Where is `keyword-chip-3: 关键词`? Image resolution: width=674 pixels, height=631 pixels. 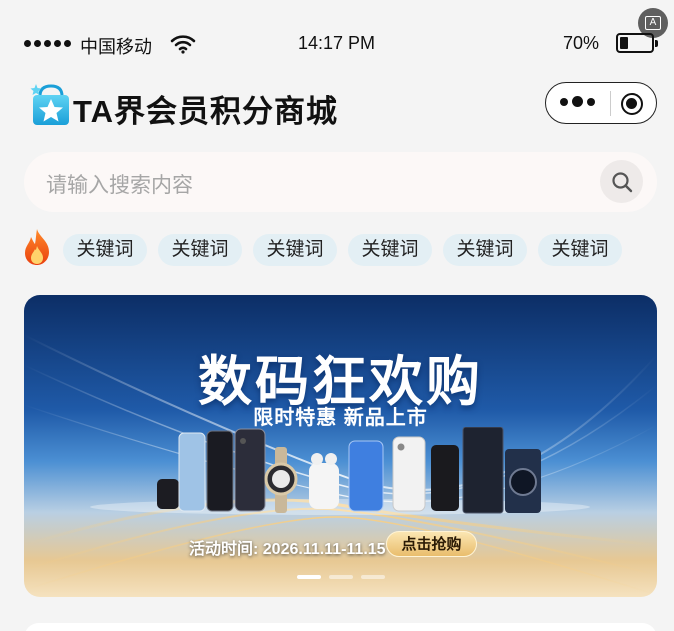
keyword-chip-3: 关键词 is located at coordinates (295, 250).